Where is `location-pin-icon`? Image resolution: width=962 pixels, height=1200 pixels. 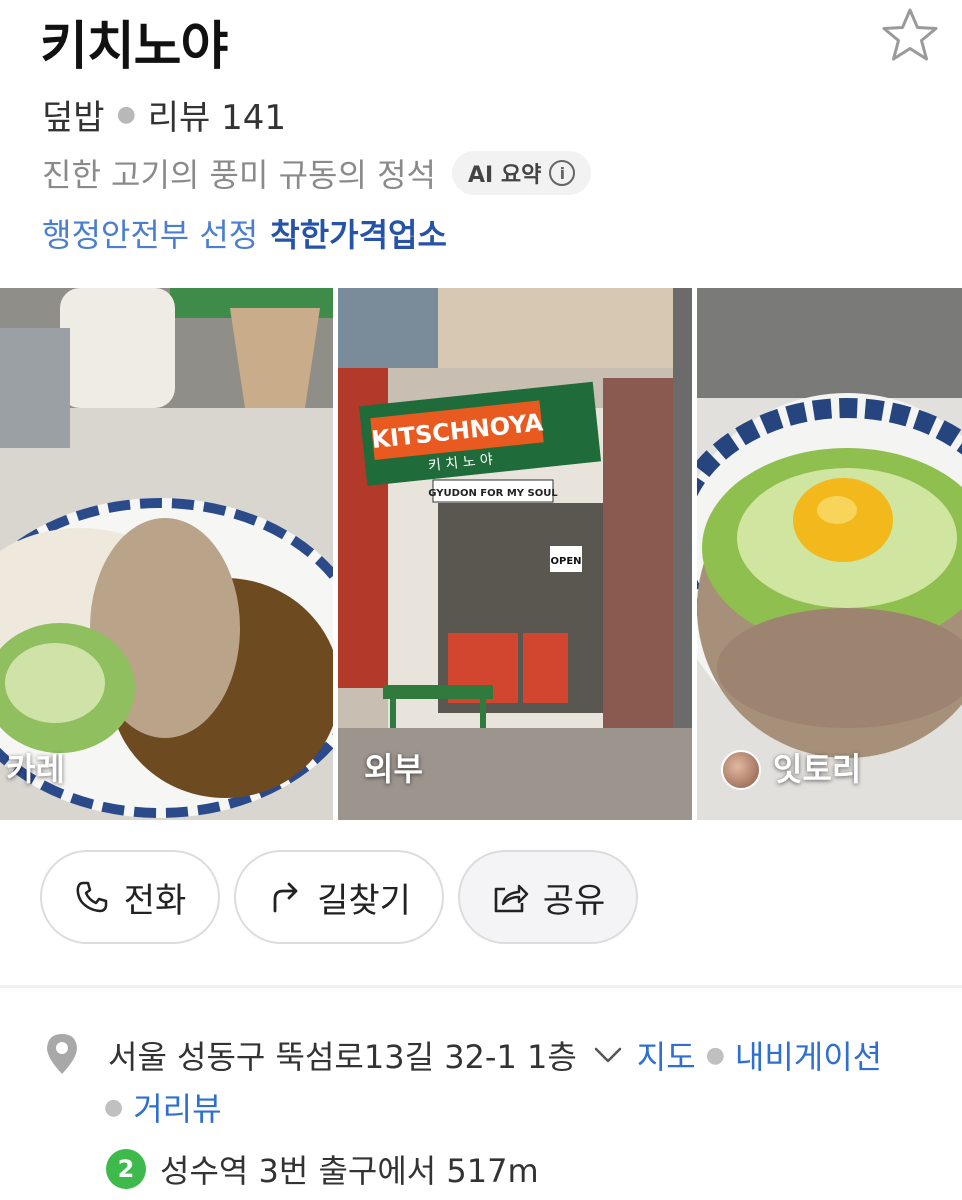 location-pin-icon is located at coordinates (62, 1054).